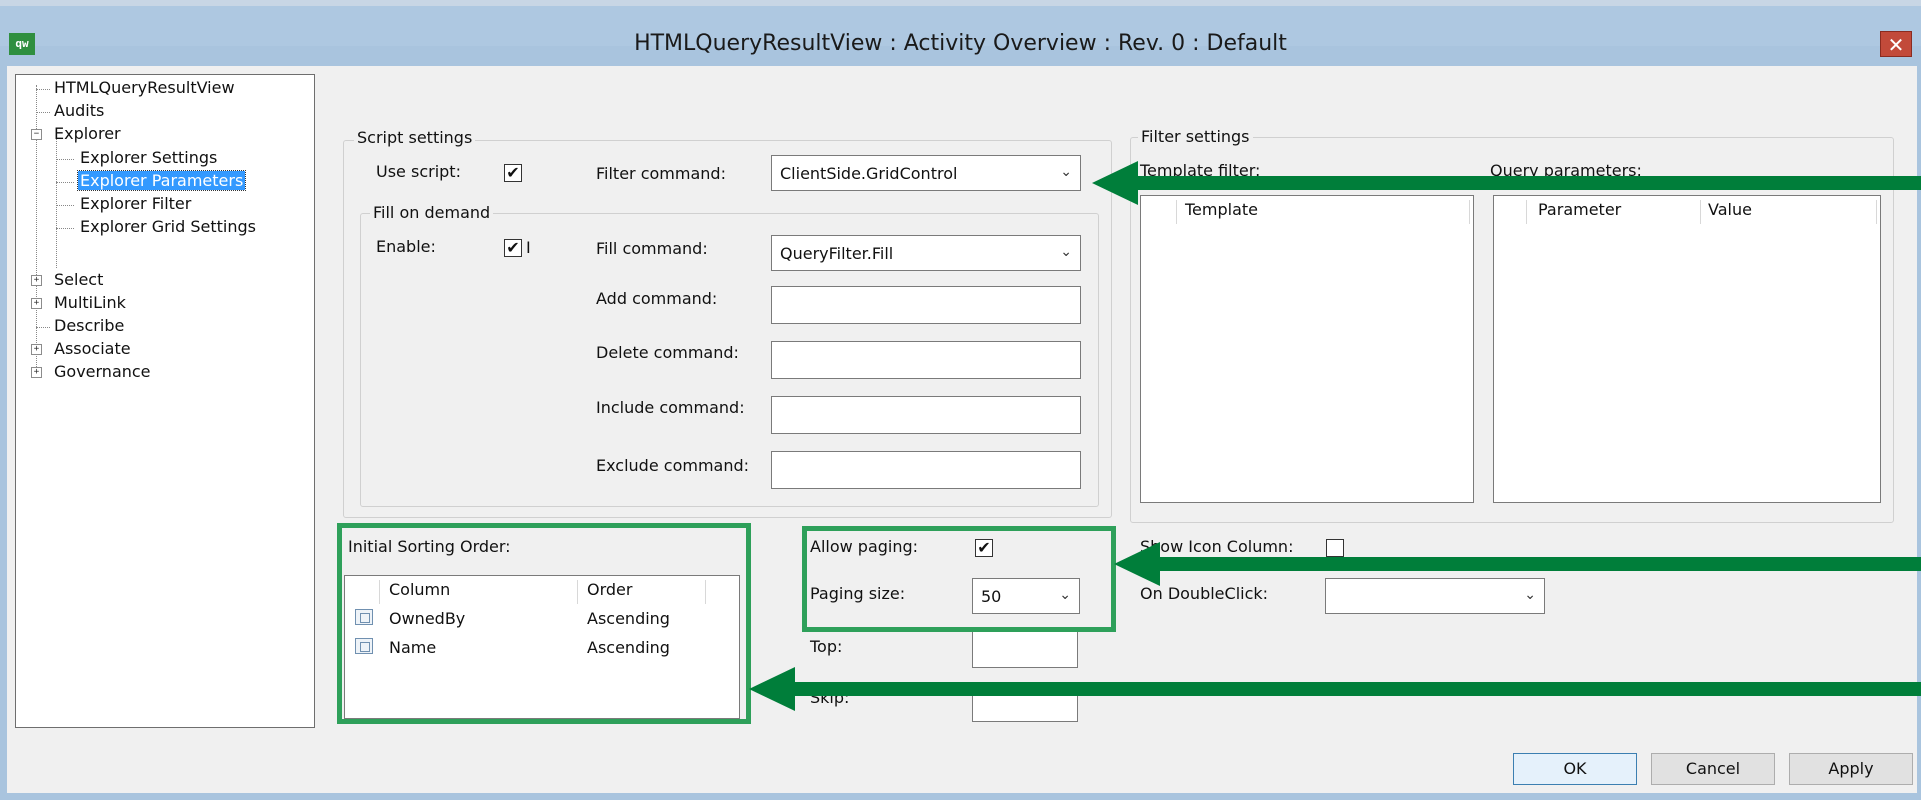 This screenshot has width=1921, height=800. What do you see at coordinates (1204, 593) in the screenshot?
I see `on-doubleclick-label: On DoubleClick:` at bounding box center [1204, 593].